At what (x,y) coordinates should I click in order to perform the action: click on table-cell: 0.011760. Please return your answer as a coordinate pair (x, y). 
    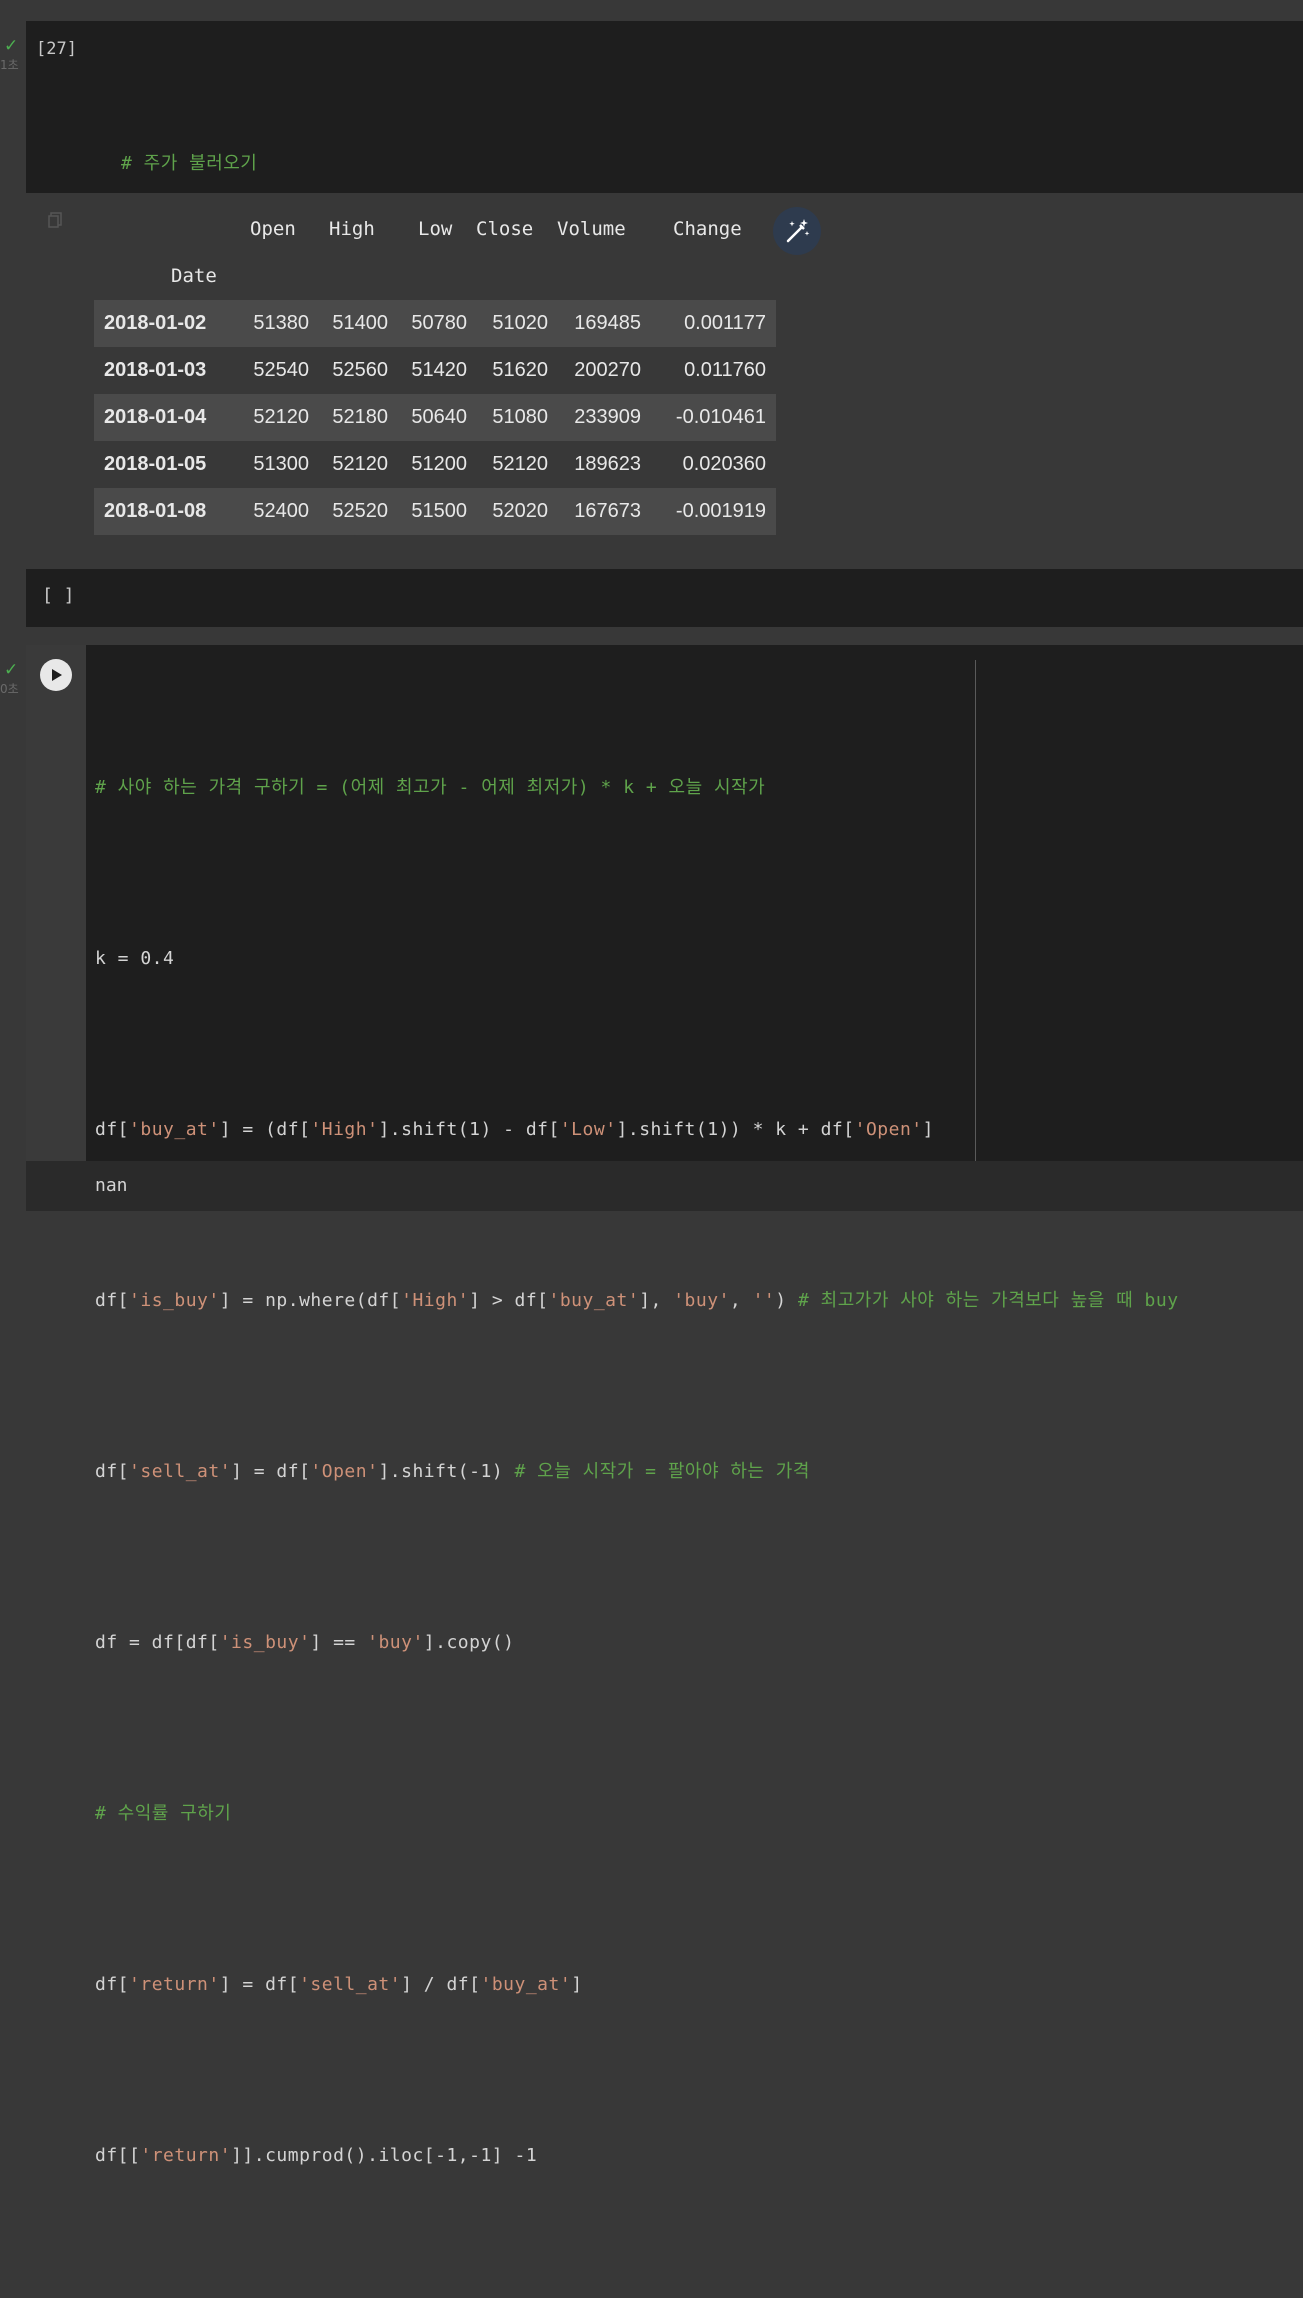
    Looking at the image, I should click on (725, 370).